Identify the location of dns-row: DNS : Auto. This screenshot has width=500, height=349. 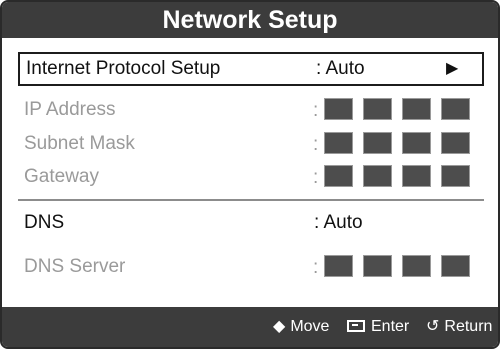
(251, 223).